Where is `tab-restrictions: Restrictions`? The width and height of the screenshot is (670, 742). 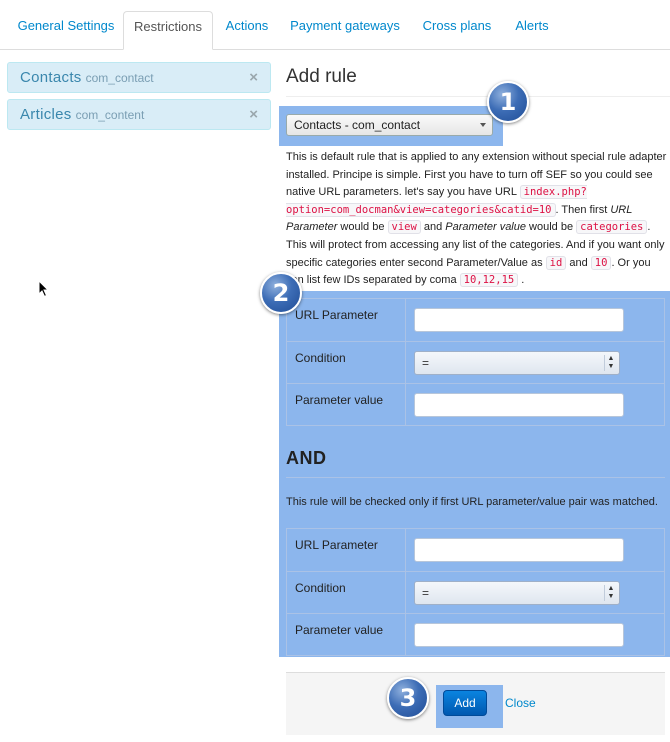 tab-restrictions: Restrictions is located at coordinates (168, 30).